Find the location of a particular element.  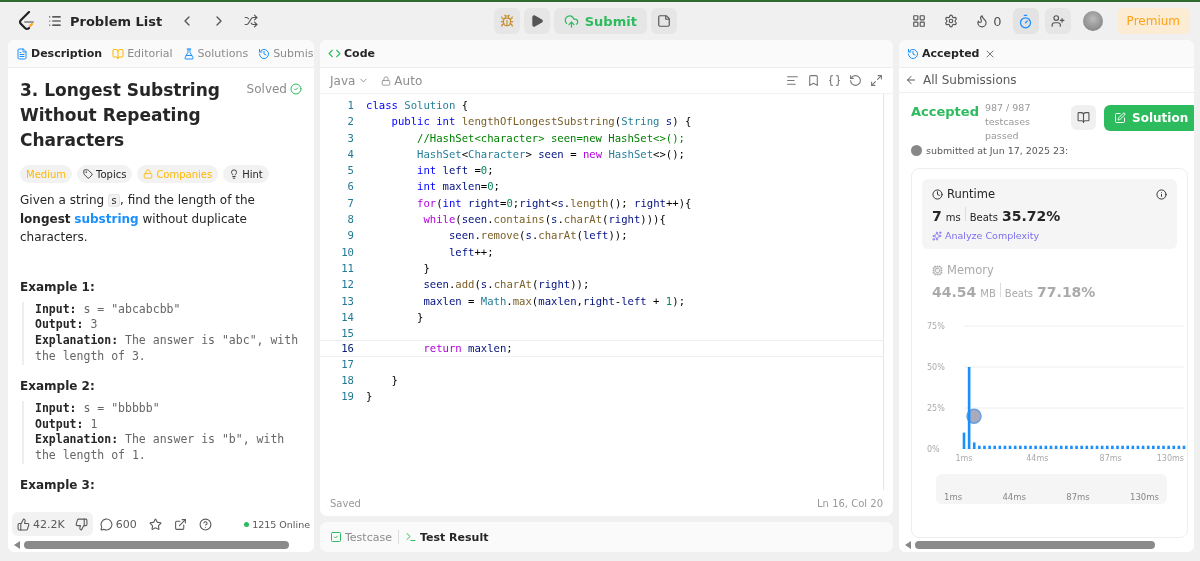

document-icon is located at coordinates (22, 53).